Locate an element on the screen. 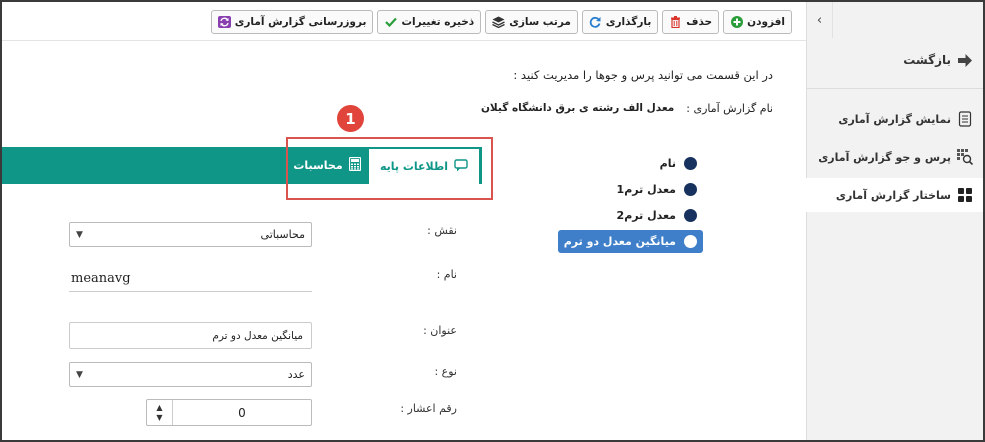 Image resolution: width=985 pixels, height=442 pixels. sidebar-item-label: نمایش گزارش آماری is located at coordinates (894, 119).